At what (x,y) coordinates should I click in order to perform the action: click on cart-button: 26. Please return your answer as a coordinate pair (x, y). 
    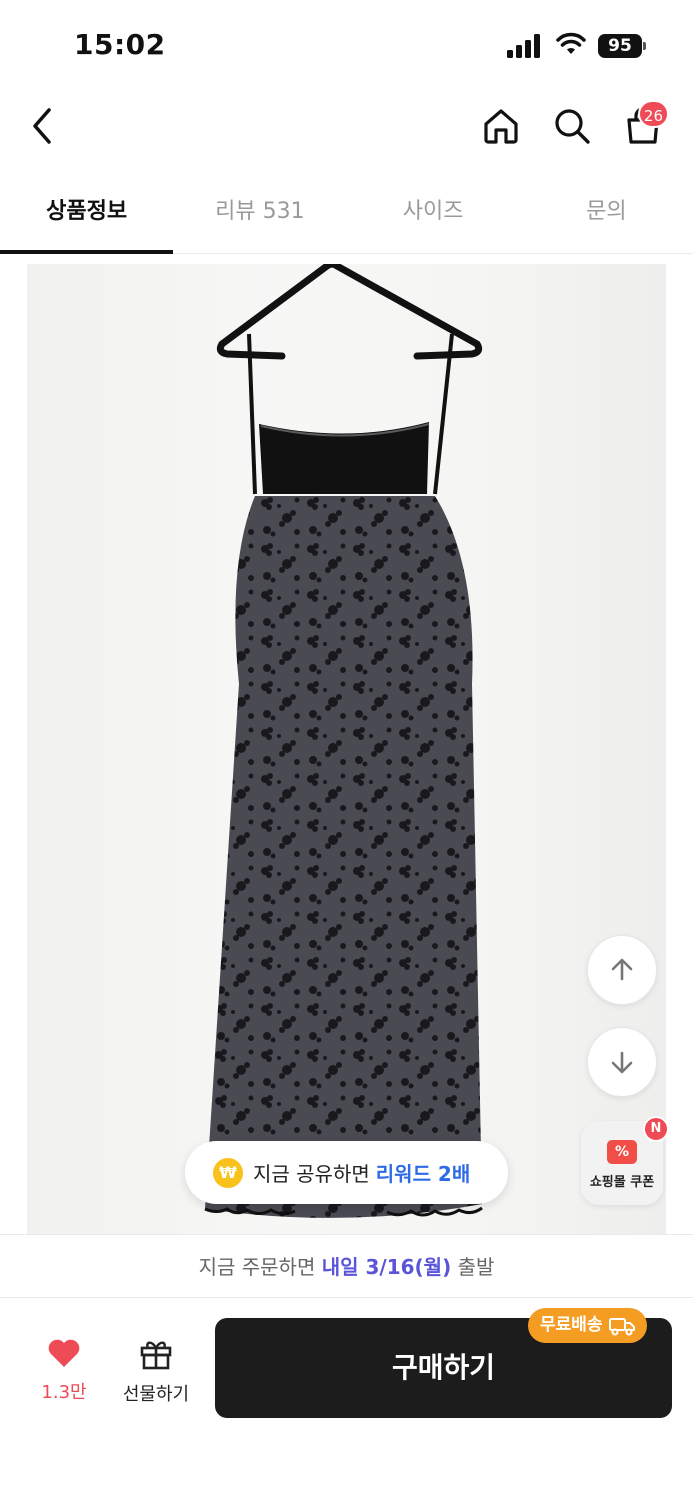
    Looking at the image, I should click on (643, 126).